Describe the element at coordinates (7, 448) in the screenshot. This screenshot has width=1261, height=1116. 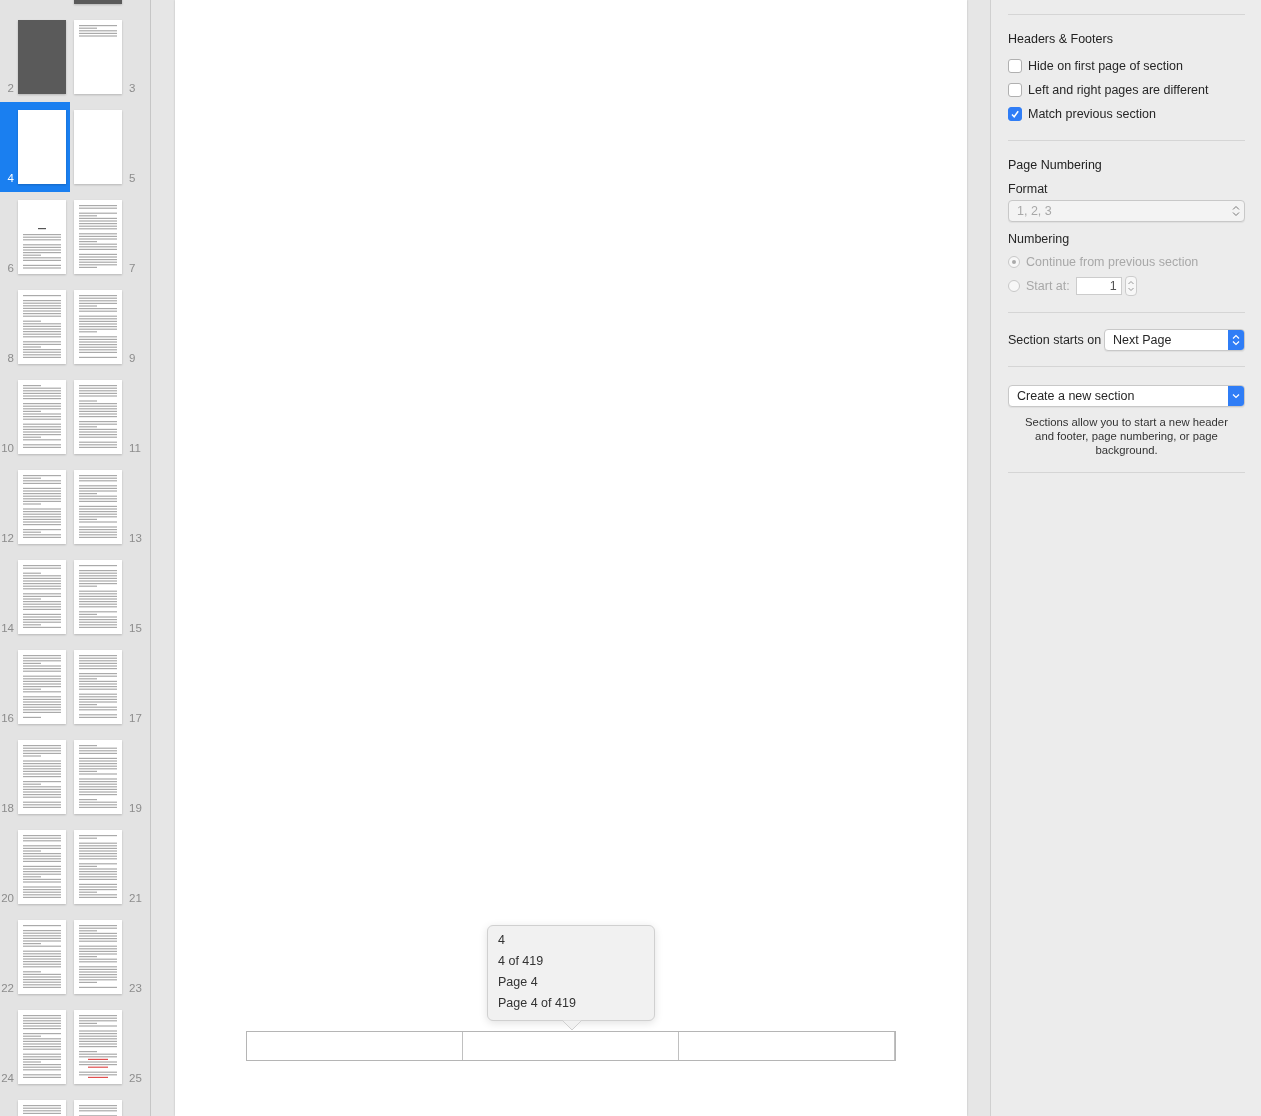
I see `page-number: 10` at that location.